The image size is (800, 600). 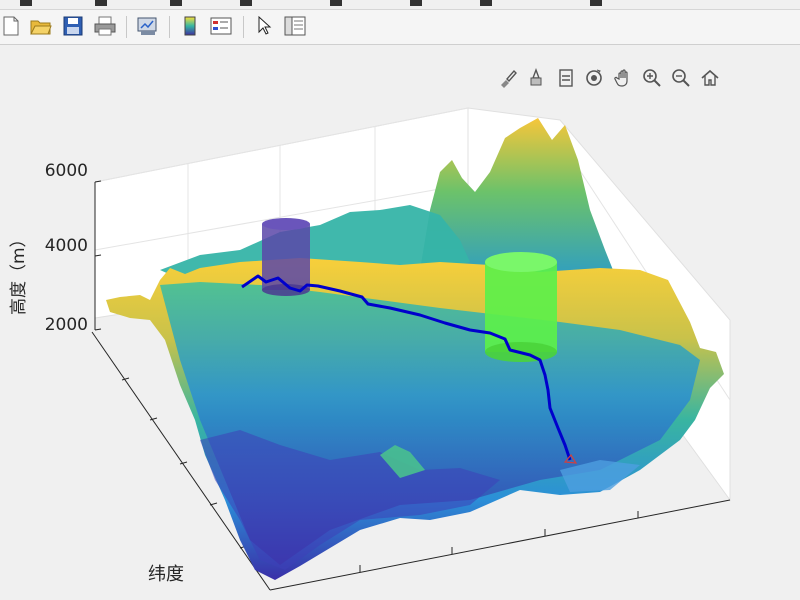 I want to click on save-figure-icon, so click(x=73, y=26).